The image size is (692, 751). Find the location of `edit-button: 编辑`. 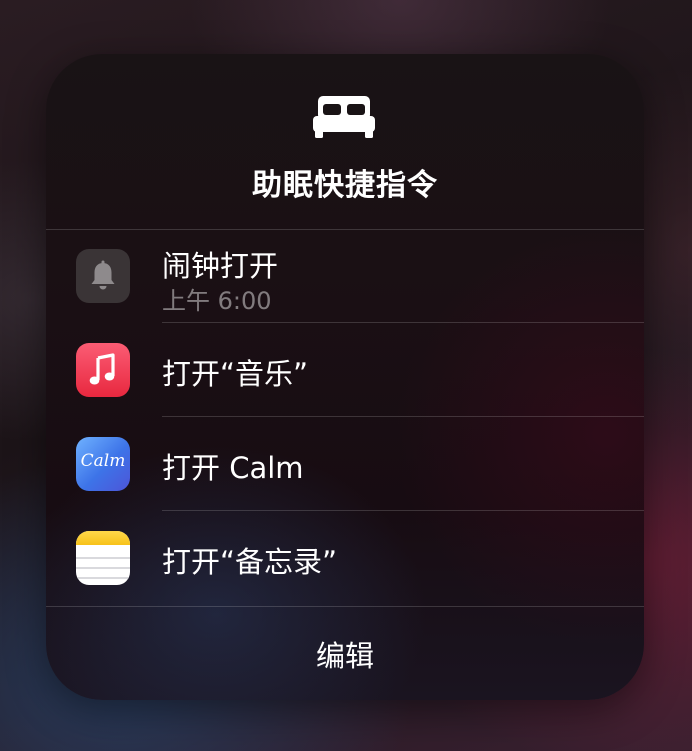

edit-button: 编辑 is located at coordinates (345, 653).